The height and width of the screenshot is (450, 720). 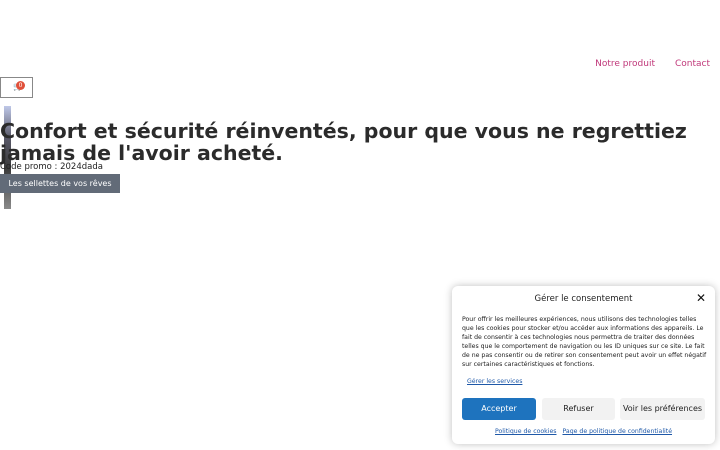 I want to click on cta-button: Les sellettes de vos rêves, so click(x=60, y=183).